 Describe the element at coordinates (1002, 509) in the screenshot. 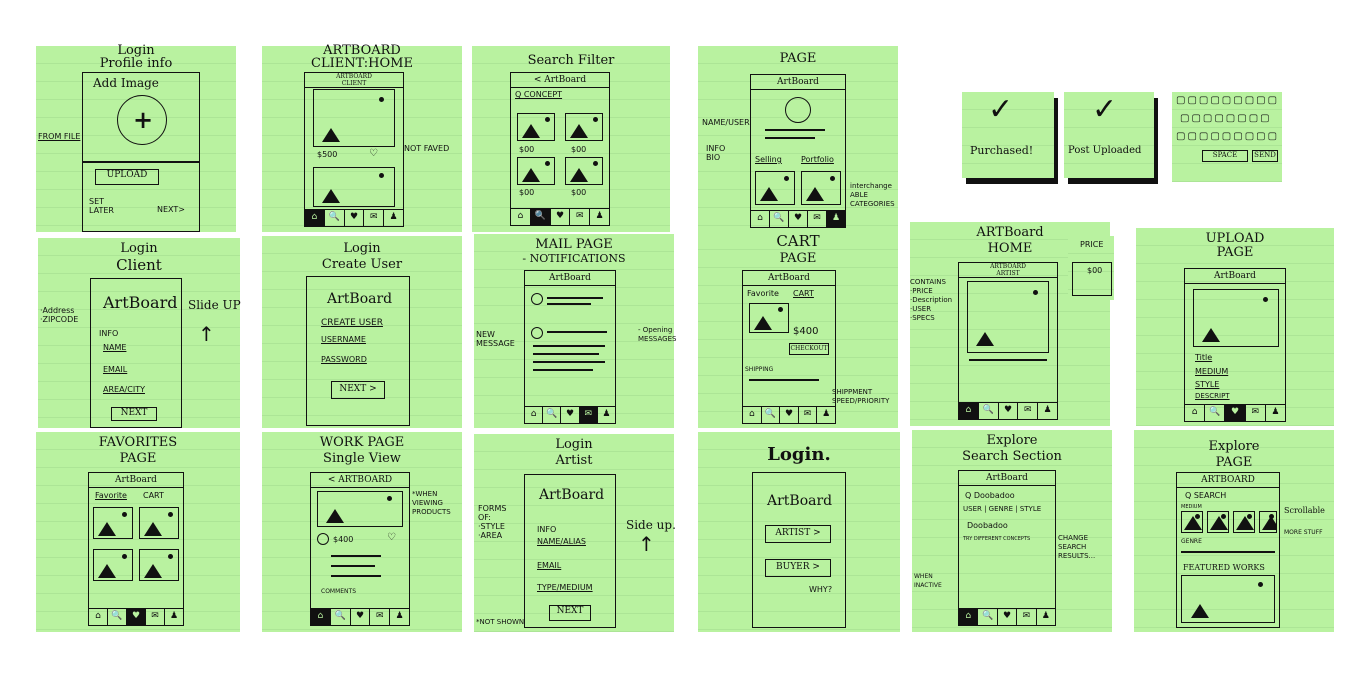

I see `filter-tabs: USER | GENRE | STYLE` at that location.